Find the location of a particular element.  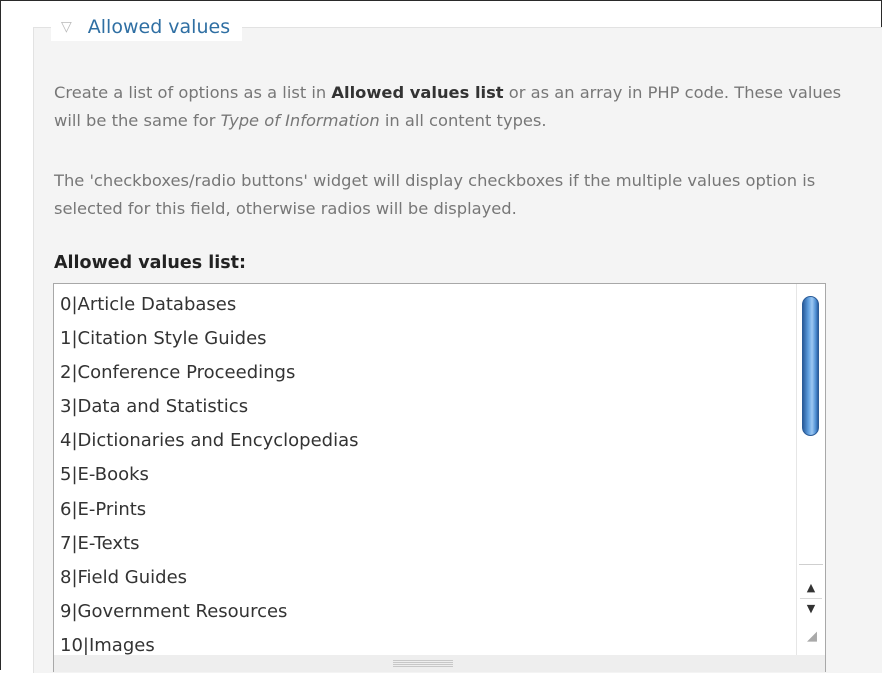

help-text-bold: Allowed values list is located at coordinates (417, 92).